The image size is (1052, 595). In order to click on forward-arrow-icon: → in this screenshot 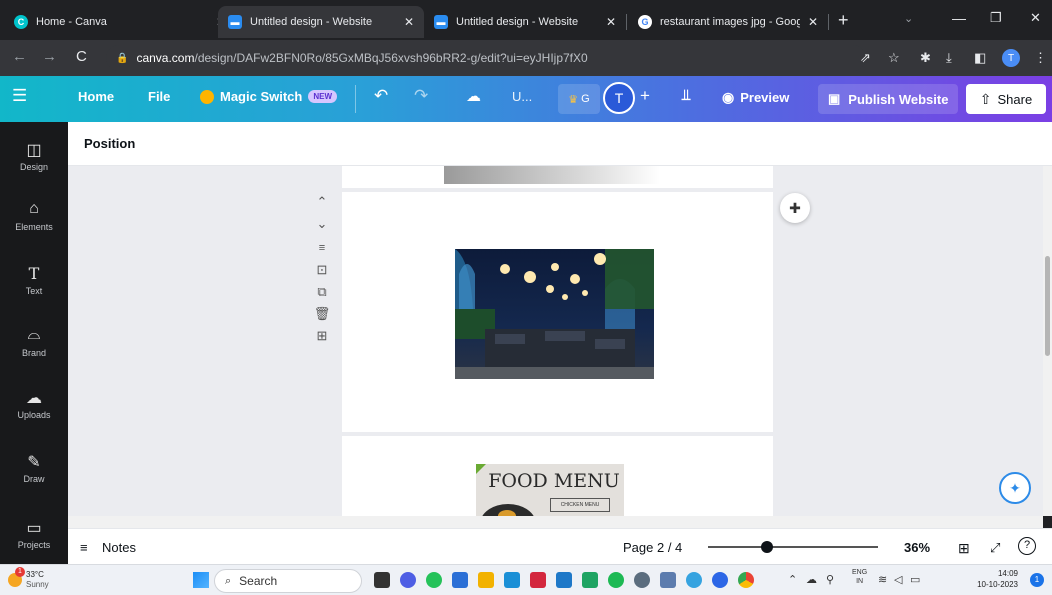, I will do `click(49, 56)`.